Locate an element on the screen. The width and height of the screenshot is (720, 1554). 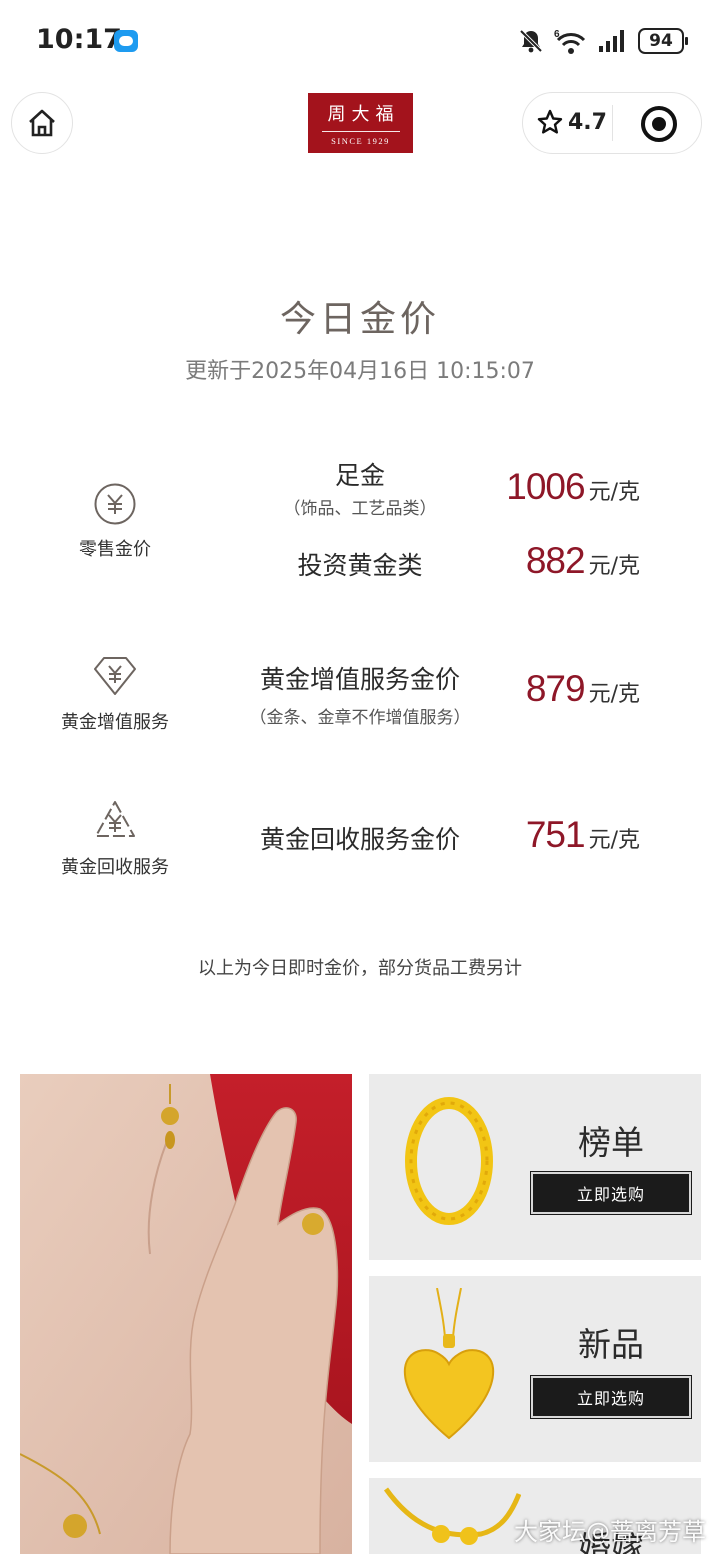
card-title: 榜单 is located at coordinates (611, 1142).